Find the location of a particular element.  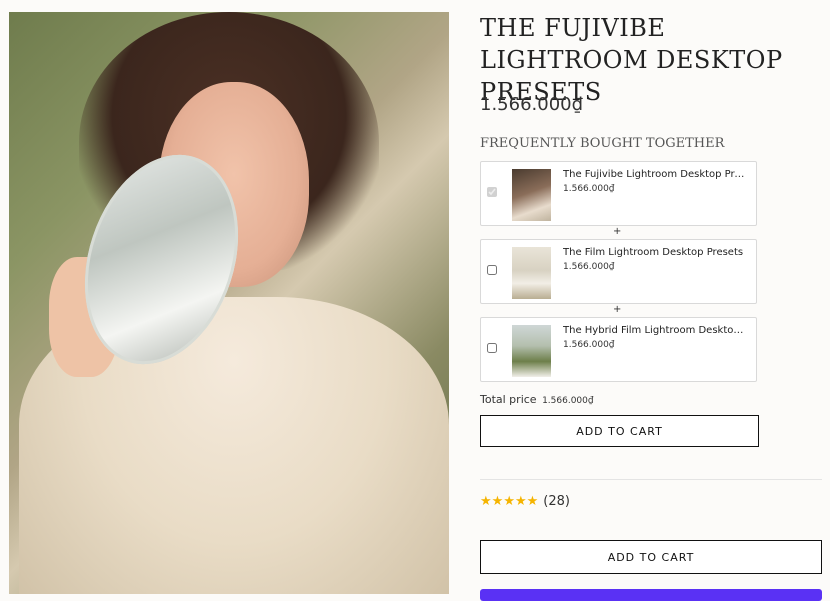

review-count: (28) is located at coordinates (556, 501).